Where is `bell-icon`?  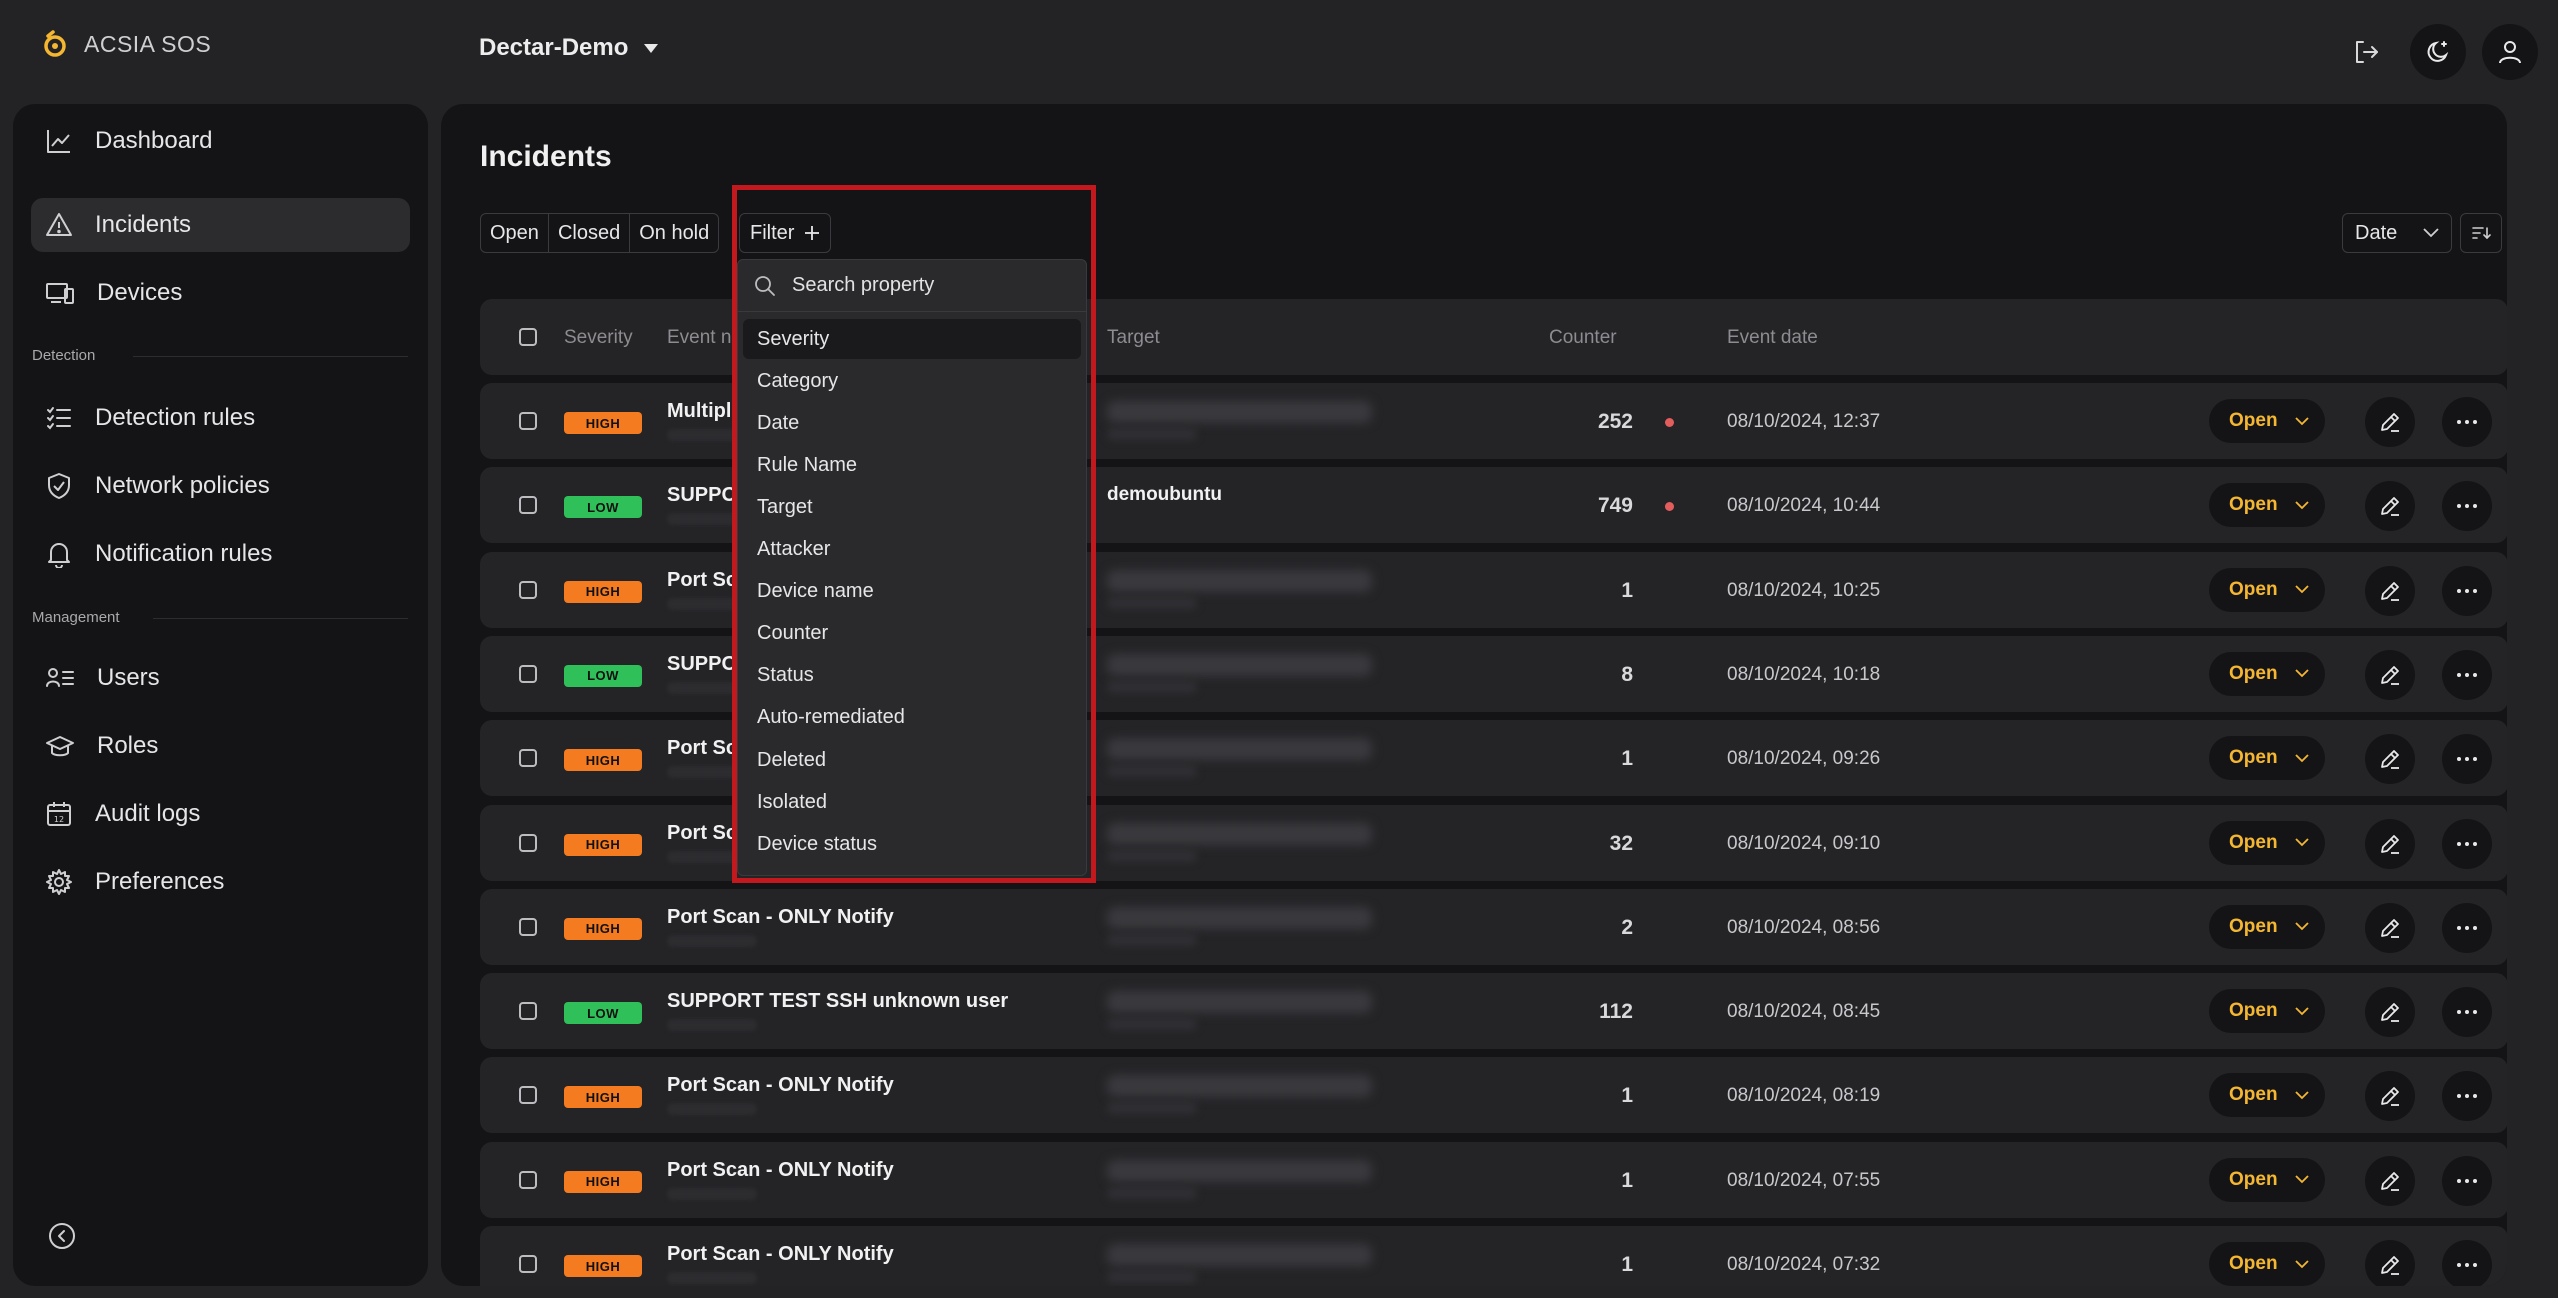
bell-icon is located at coordinates (59, 555).